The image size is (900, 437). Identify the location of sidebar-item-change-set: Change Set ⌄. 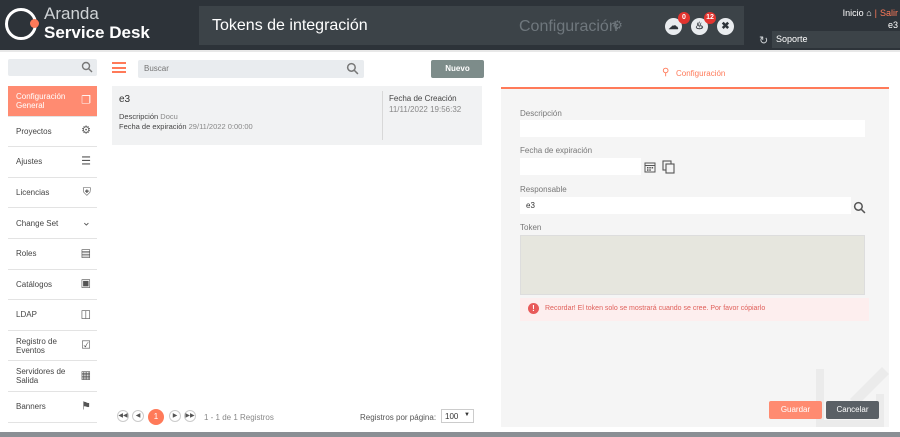
(52, 223).